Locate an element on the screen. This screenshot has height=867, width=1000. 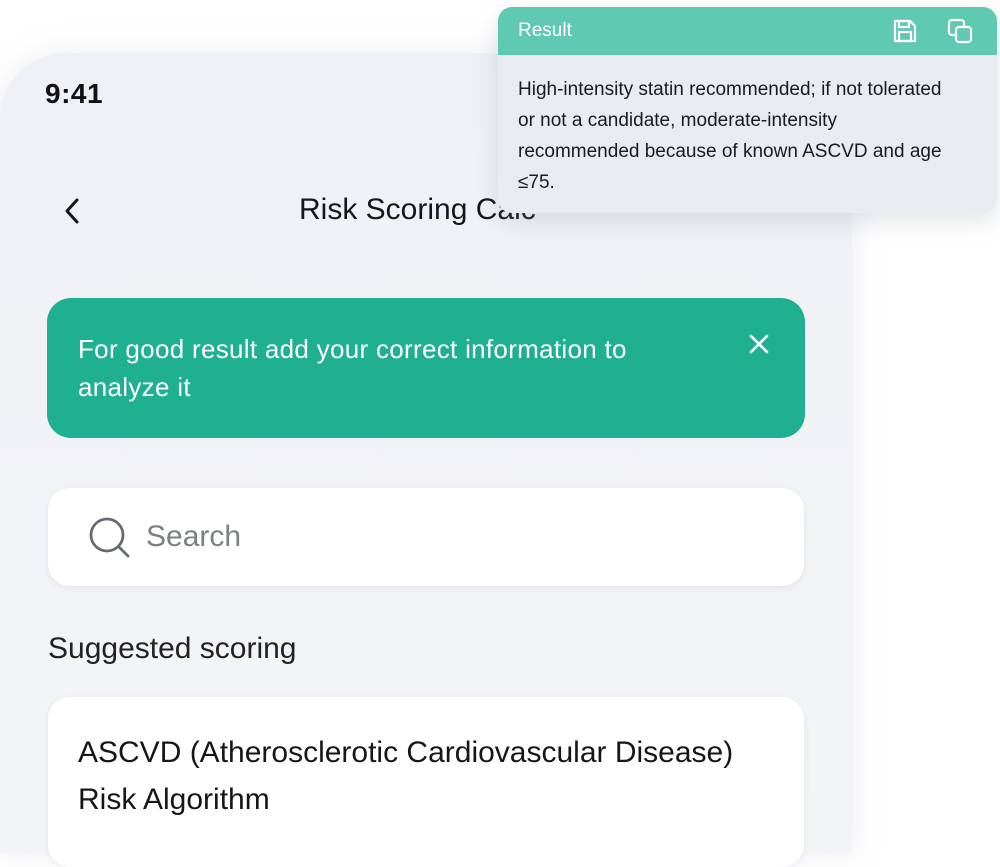
save-icon is located at coordinates (905, 31).